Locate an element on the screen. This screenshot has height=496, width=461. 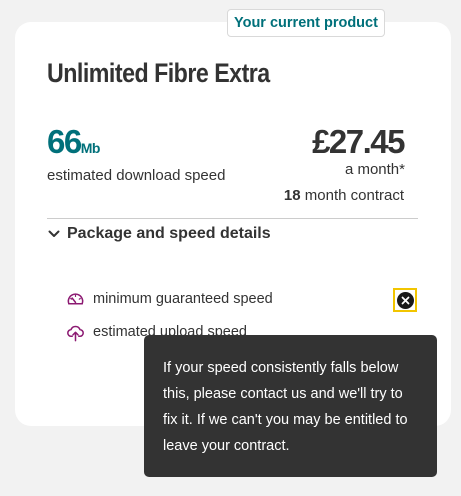
price-amount: £27.45 is located at coordinates (358, 141).